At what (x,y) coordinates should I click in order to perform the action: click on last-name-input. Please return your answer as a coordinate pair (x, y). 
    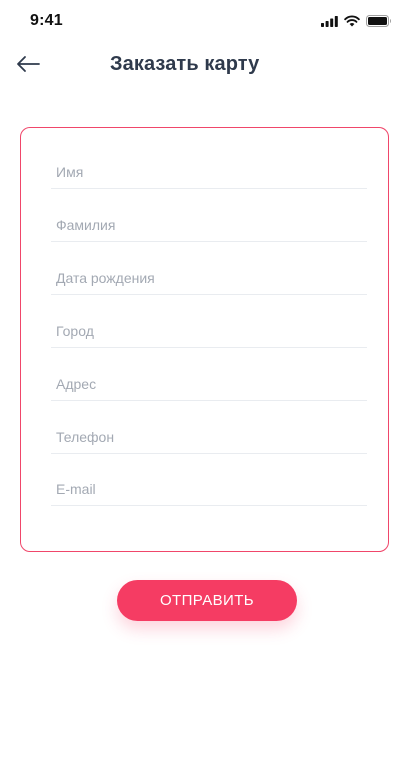
    Looking at the image, I should click on (209, 225).